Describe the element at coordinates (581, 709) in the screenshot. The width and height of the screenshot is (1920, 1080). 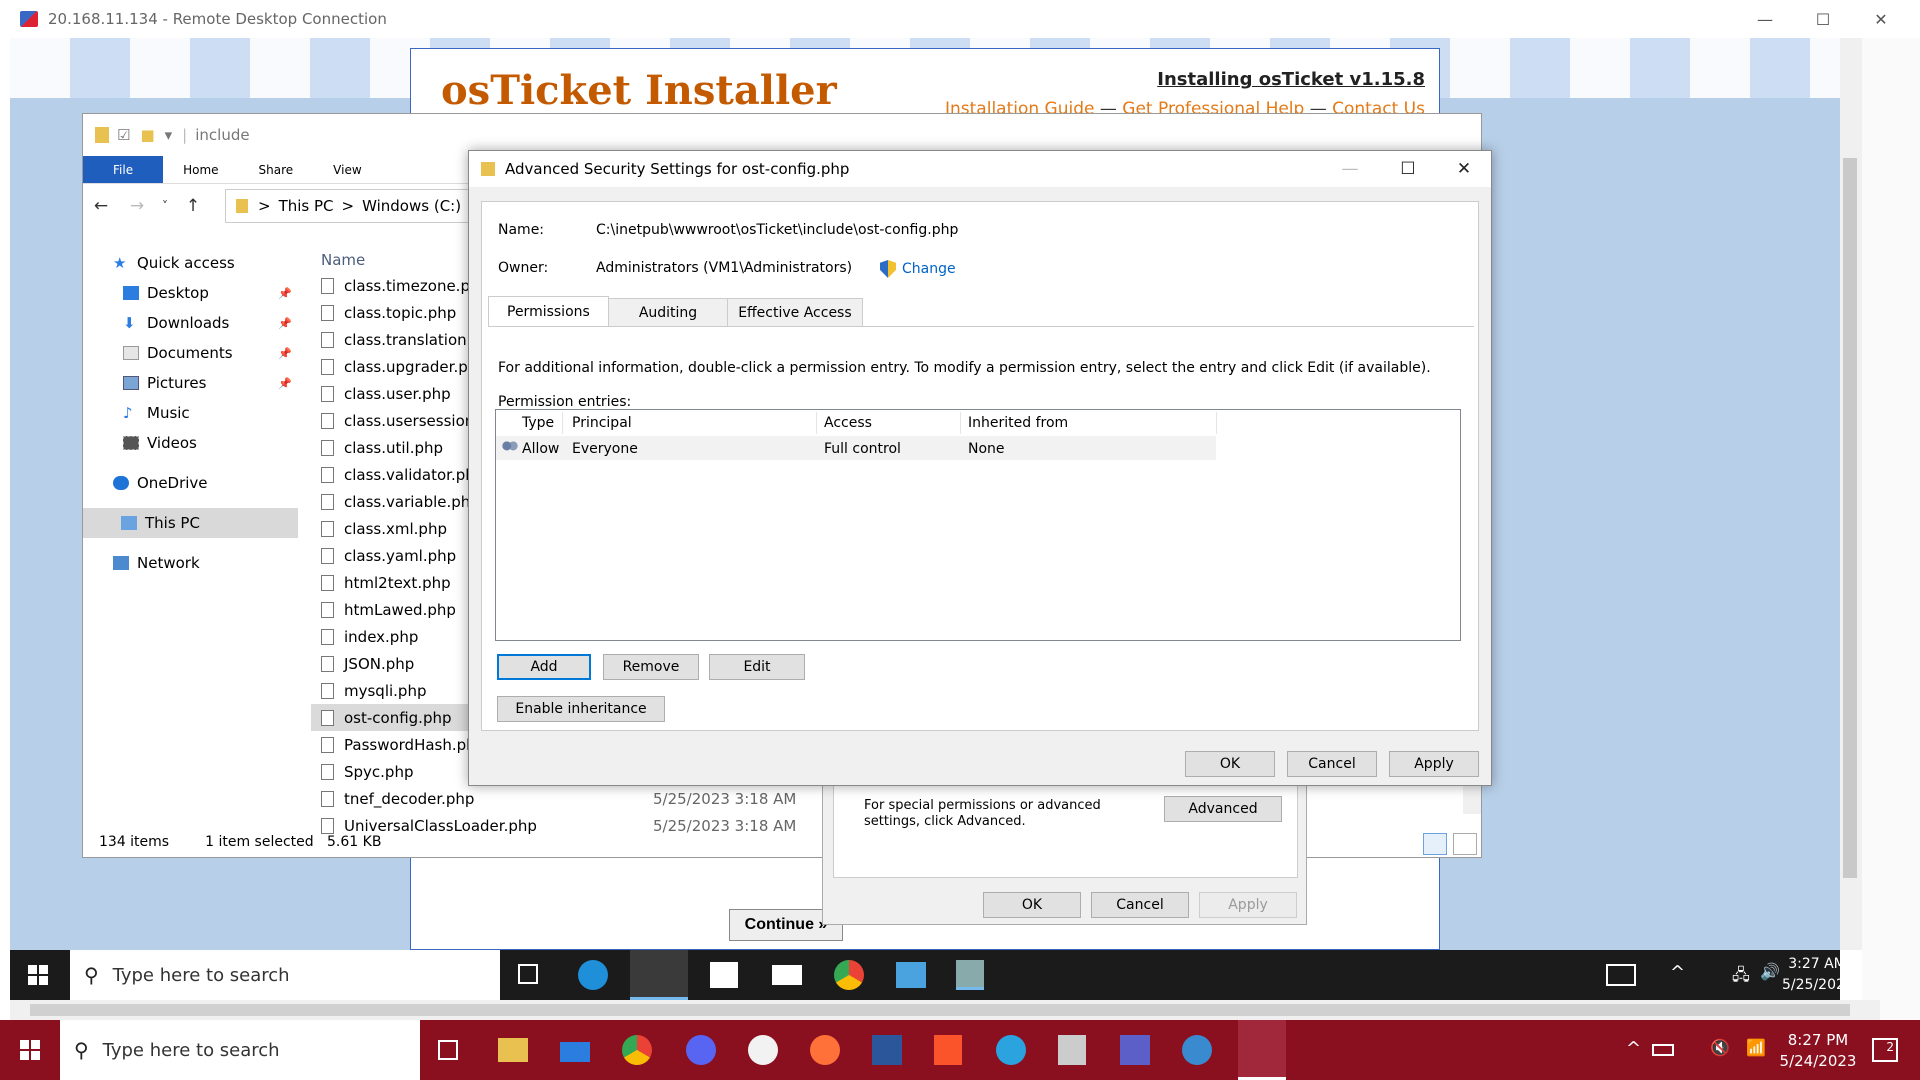
I see `enable-inheritance-button: Enable inheritance` at that location.